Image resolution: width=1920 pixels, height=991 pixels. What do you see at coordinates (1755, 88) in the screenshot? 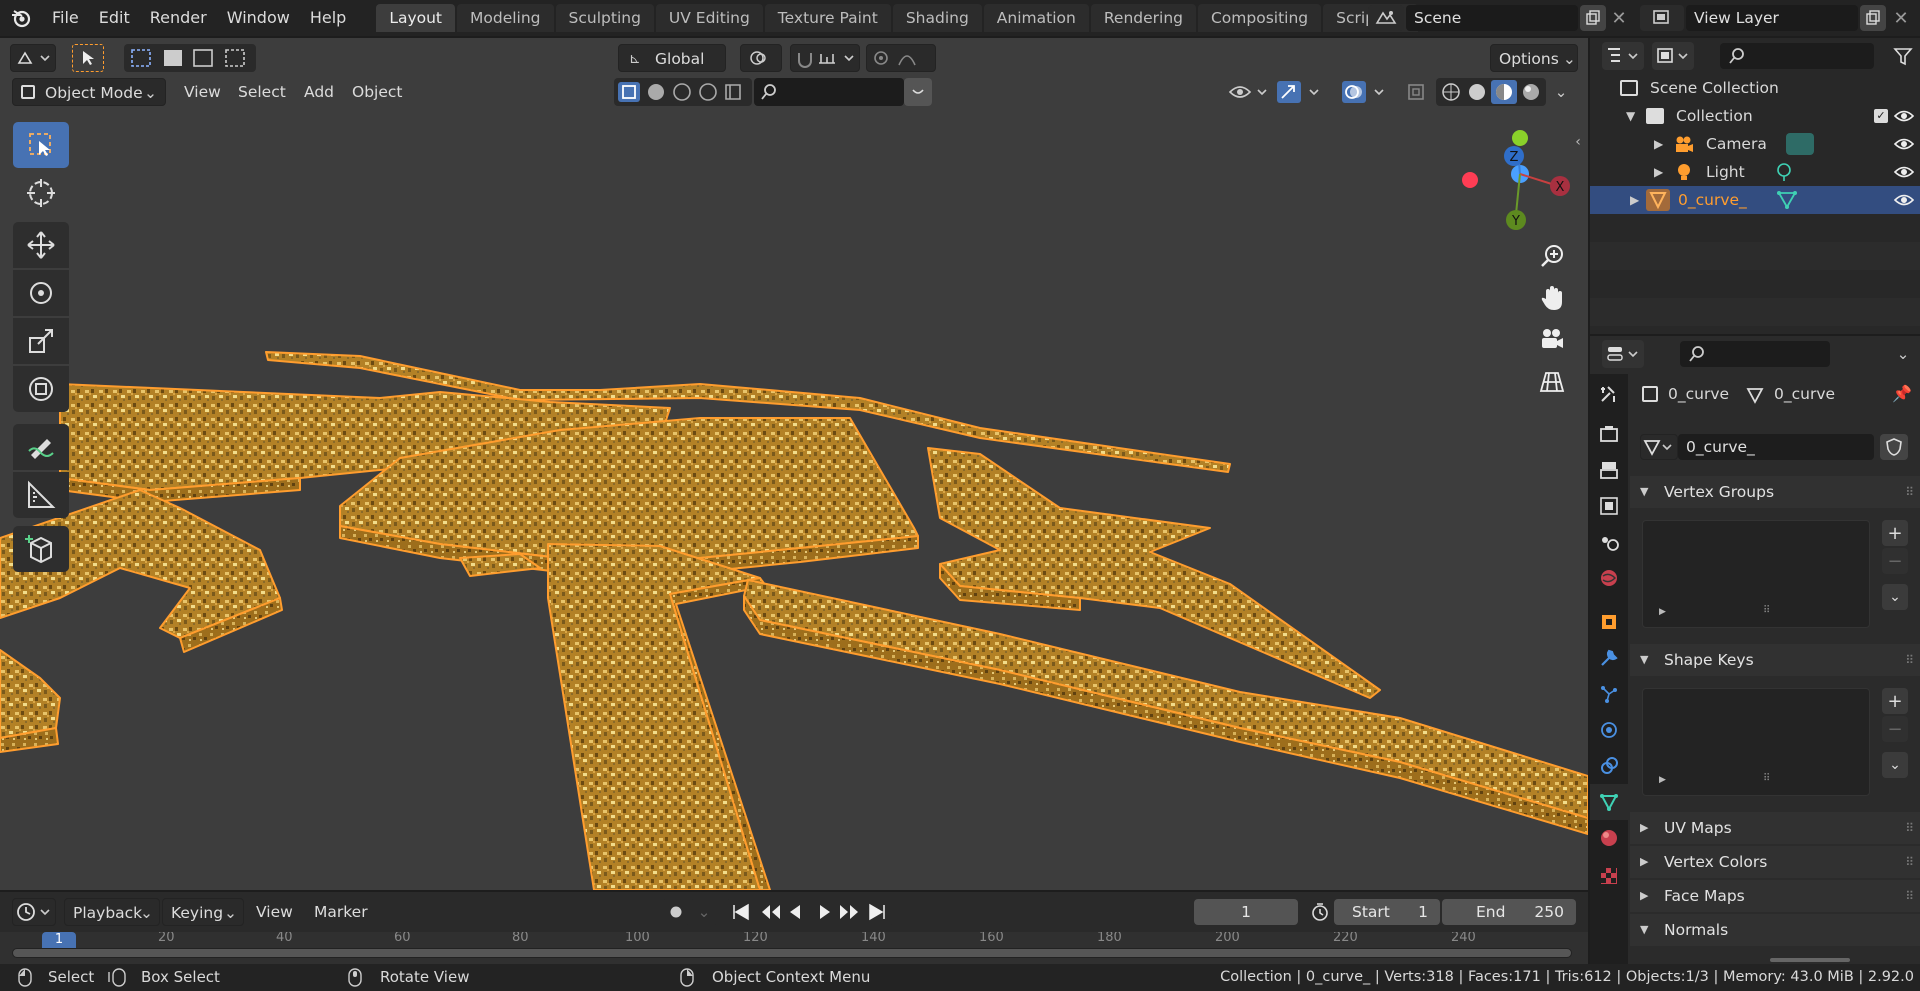
I see `outliner-row-scene-collection: Scene Collection` at bounding box center [1755, 88].